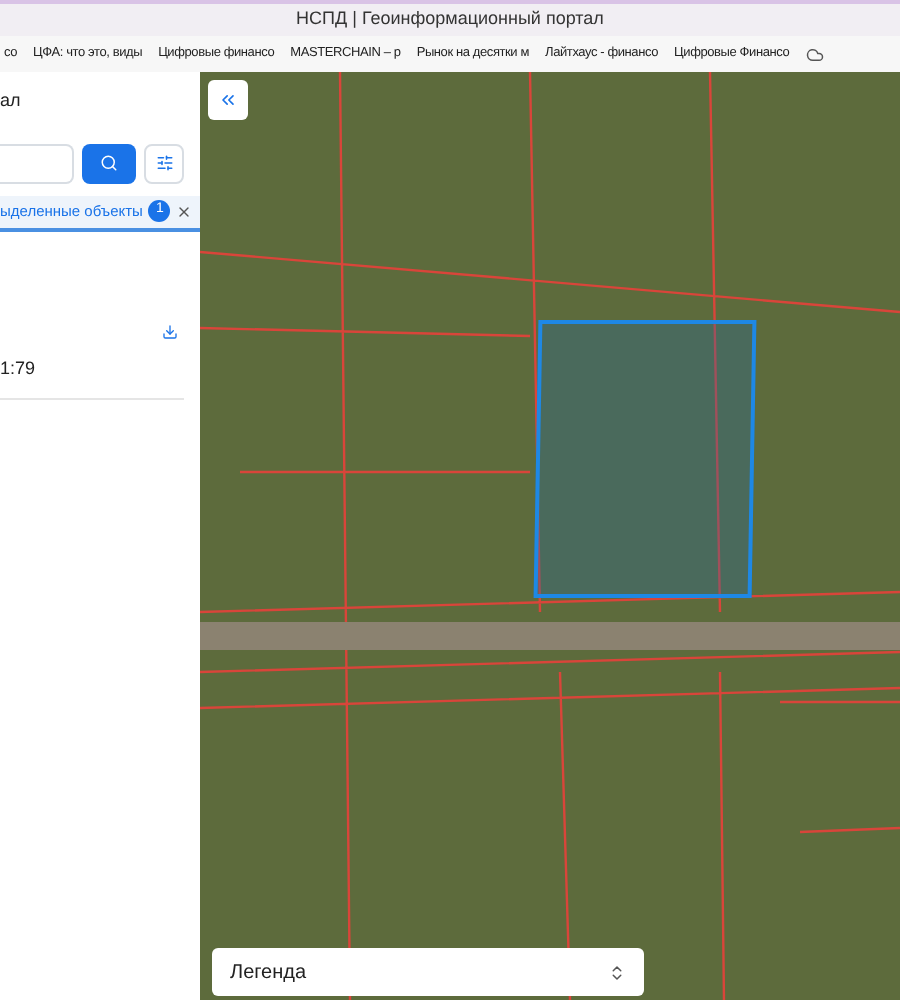  I want to click on close-icon, so click(184, 211).